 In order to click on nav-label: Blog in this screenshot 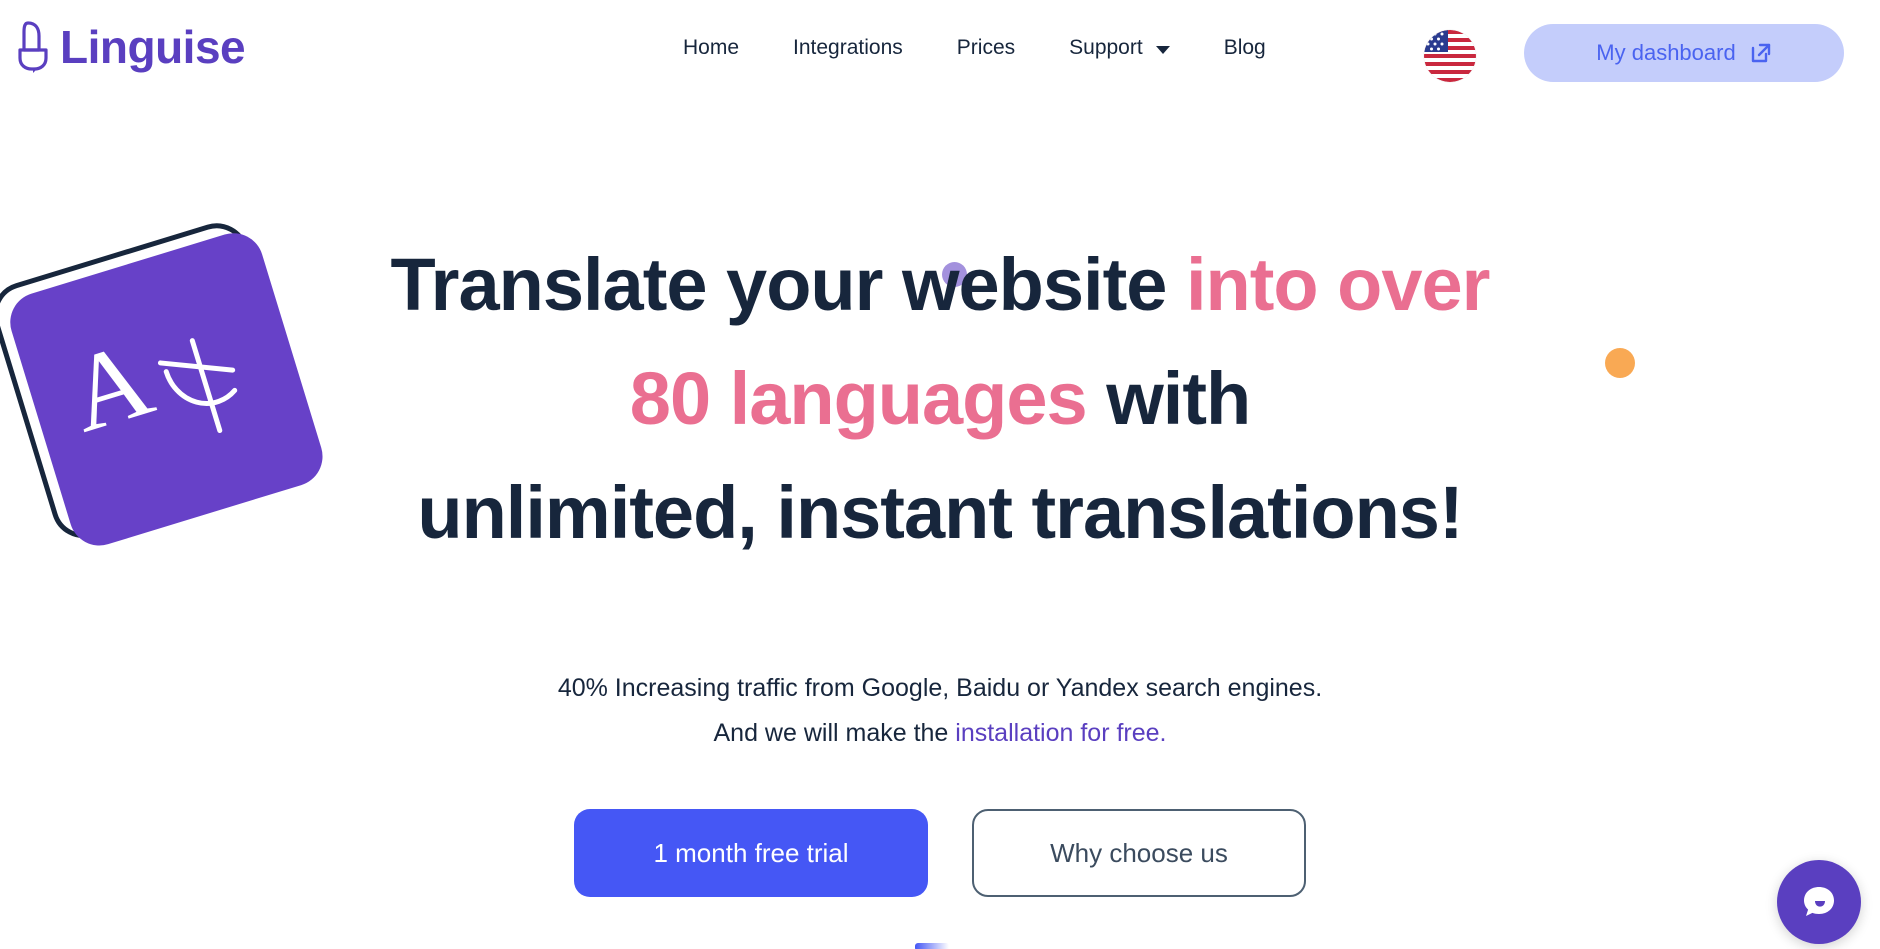, I will do `click(1244, 47)`.